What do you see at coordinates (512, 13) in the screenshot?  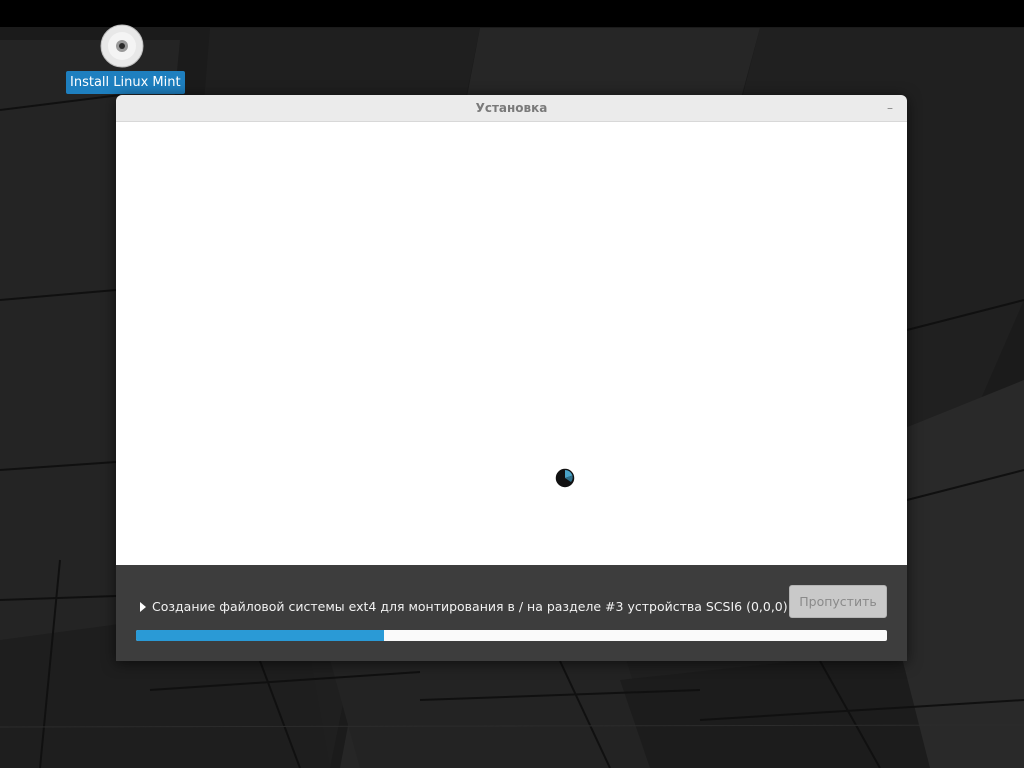 I see `top-bar` at bounding box center [512, 13].